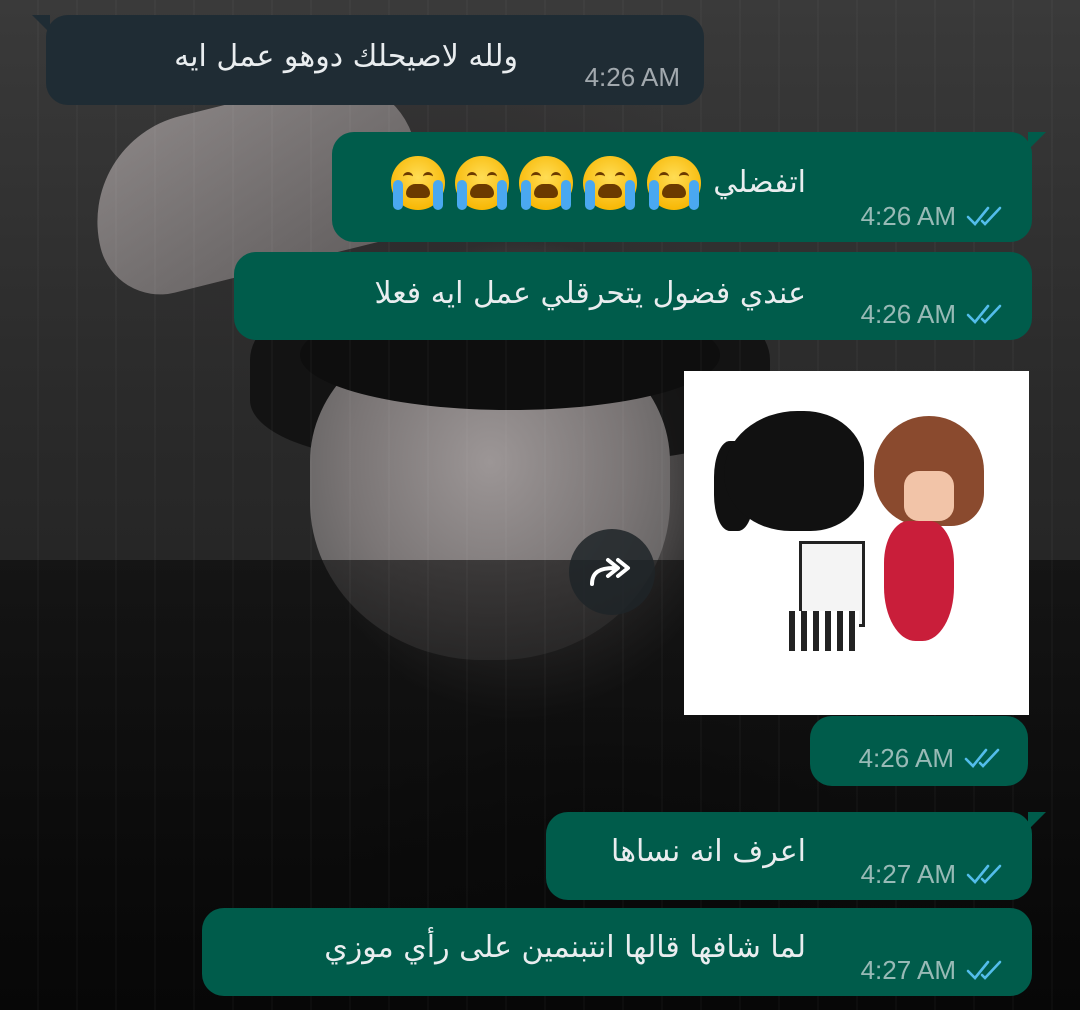 The height and width of the screenshot is (1010, 1080). Describe the element at coordinates (759, 182) in the screenshot. I see `message-text: اتفضلي` at that location.